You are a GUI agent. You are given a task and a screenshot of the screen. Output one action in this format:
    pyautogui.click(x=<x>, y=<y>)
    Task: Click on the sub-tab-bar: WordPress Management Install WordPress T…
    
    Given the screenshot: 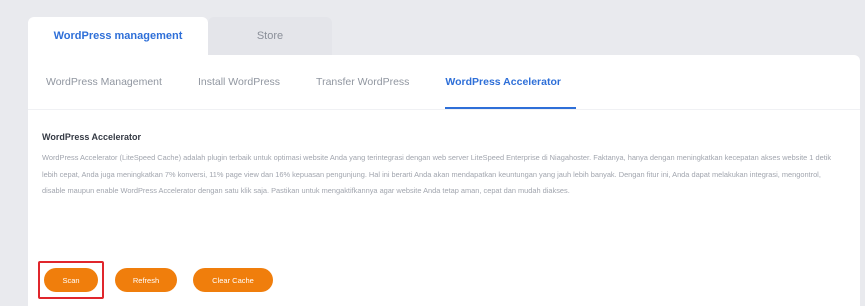 What is the action you would take?
    pyautogui.click(x=313, y=82)
    